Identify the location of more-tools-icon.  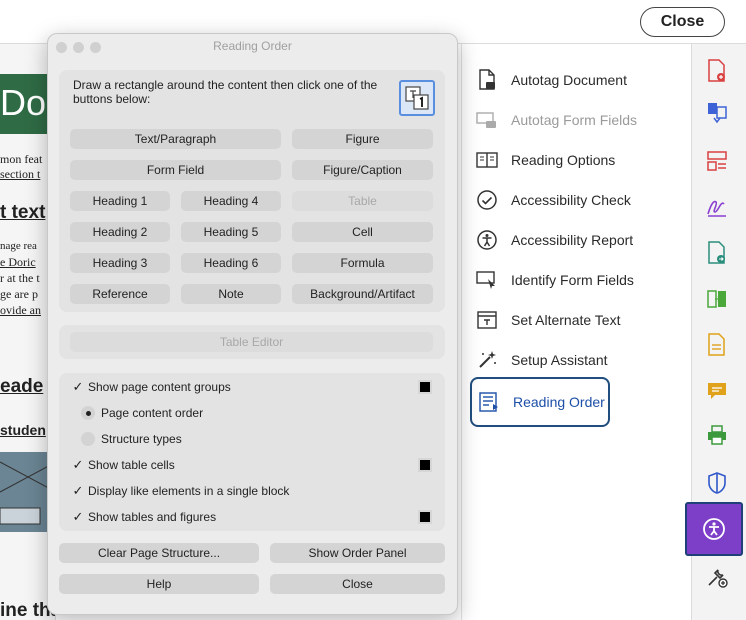
(717, 577).